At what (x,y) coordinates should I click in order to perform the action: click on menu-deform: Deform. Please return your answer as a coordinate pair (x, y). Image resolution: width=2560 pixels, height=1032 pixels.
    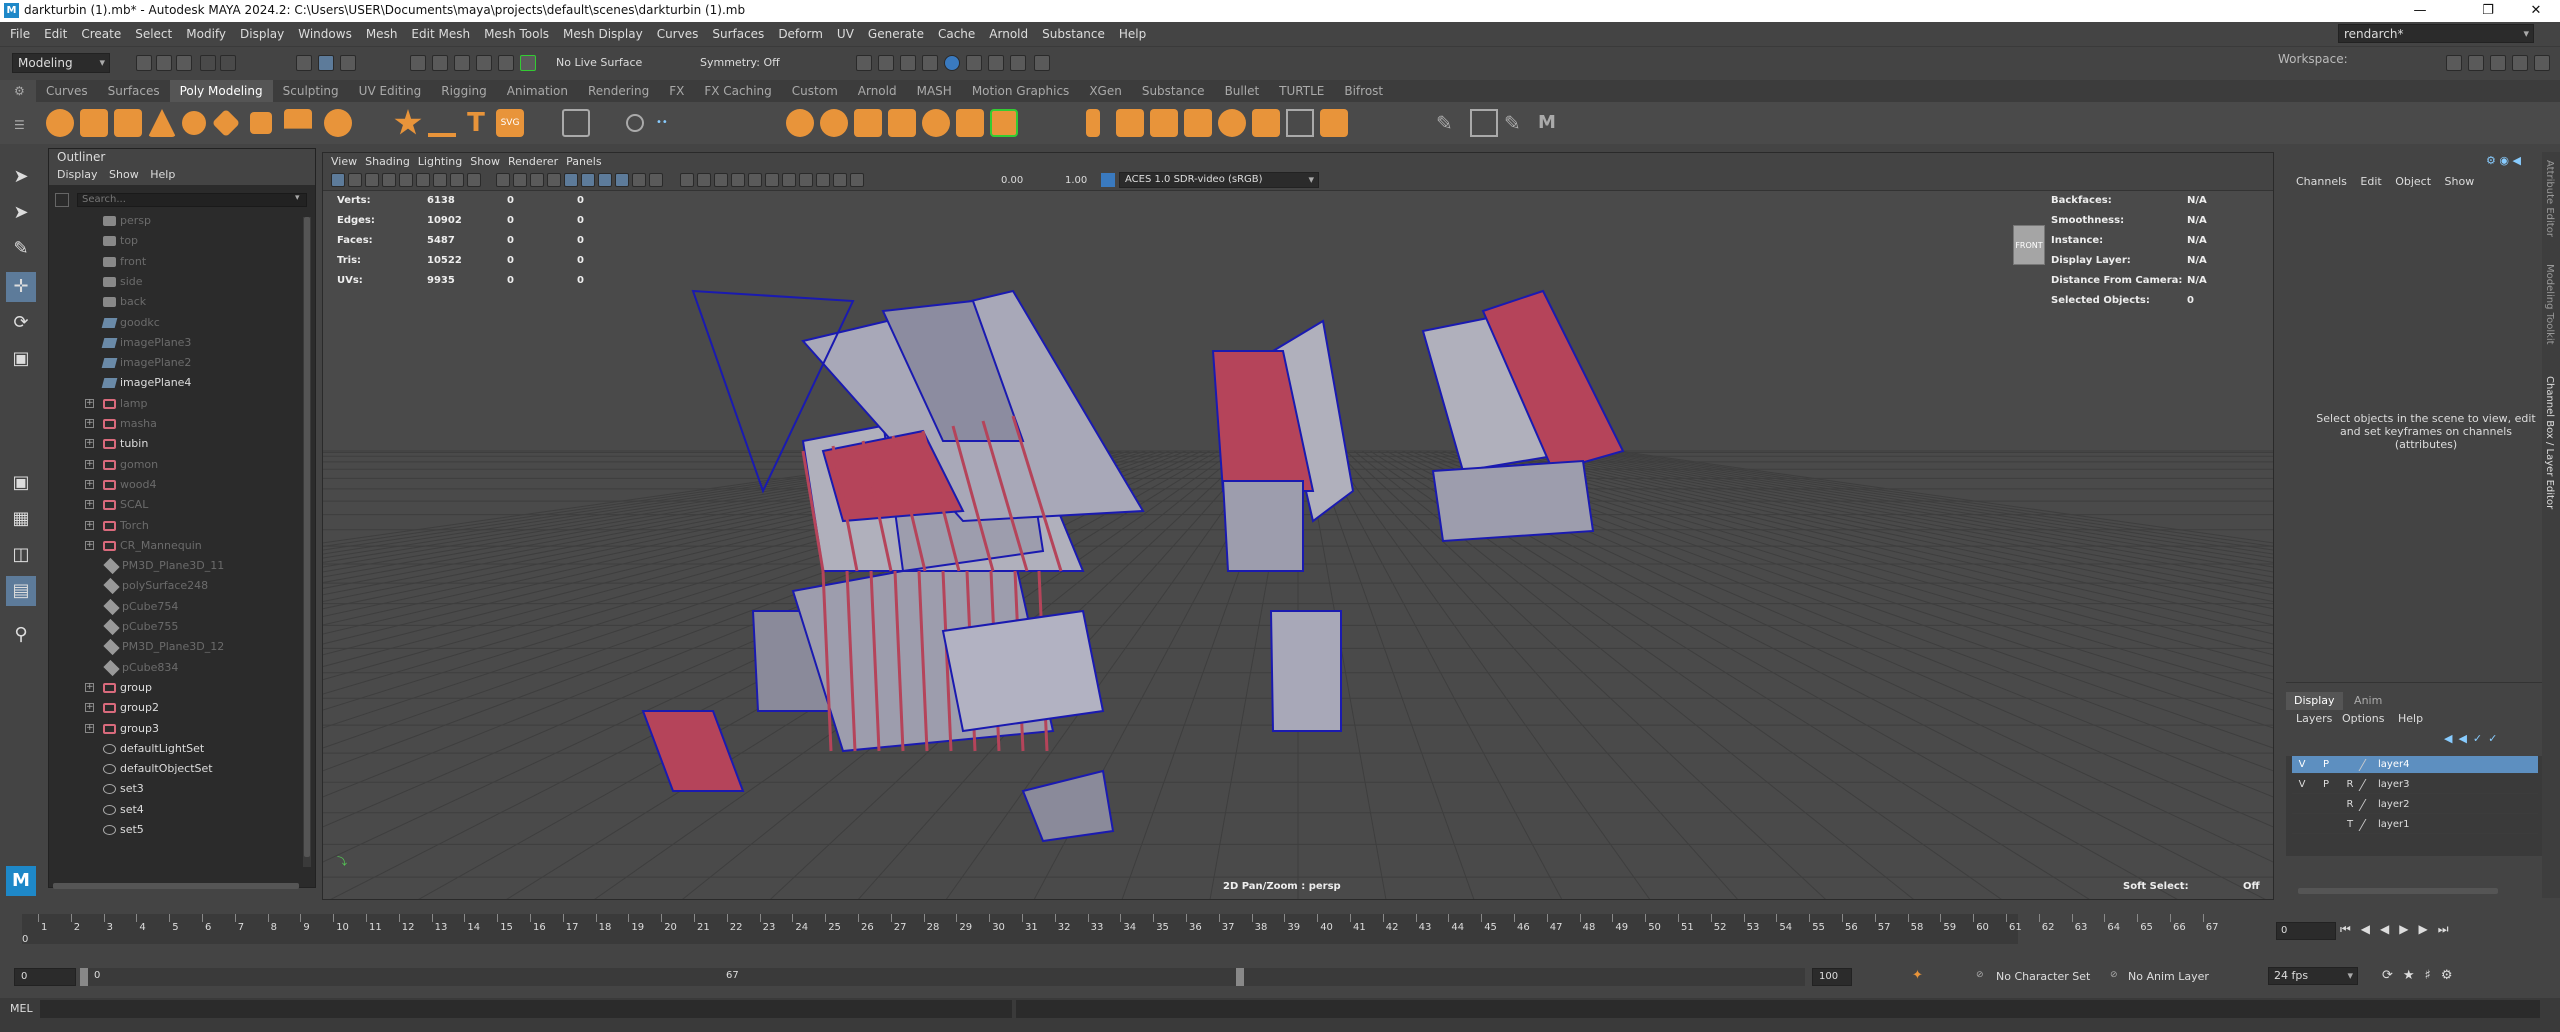
    Looking at the image, I should click on (800, 34).